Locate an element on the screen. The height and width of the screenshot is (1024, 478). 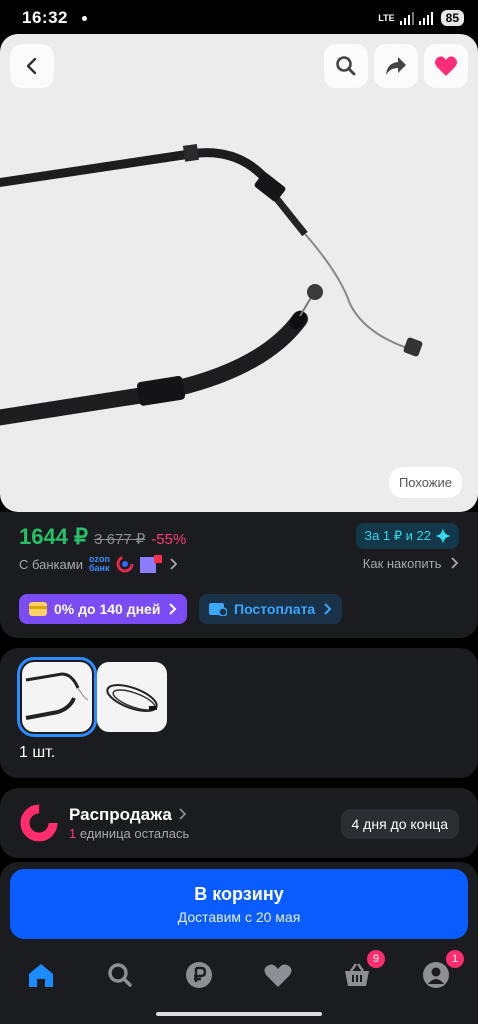
bank-logo-icon is located at coordinates (125, 564).